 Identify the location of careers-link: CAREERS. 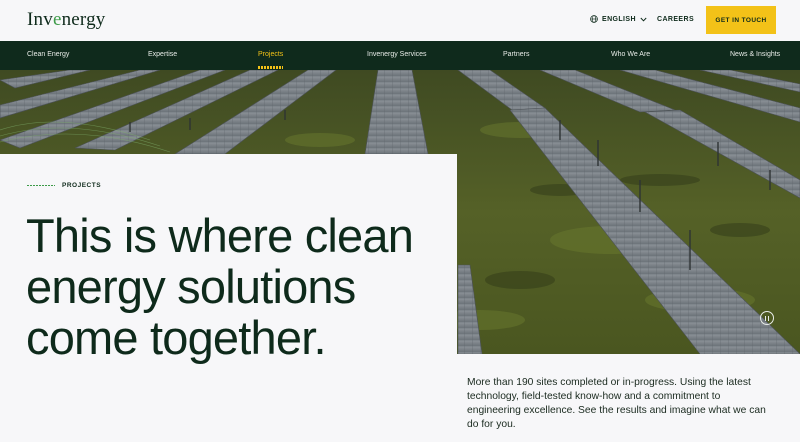
(675, 19).